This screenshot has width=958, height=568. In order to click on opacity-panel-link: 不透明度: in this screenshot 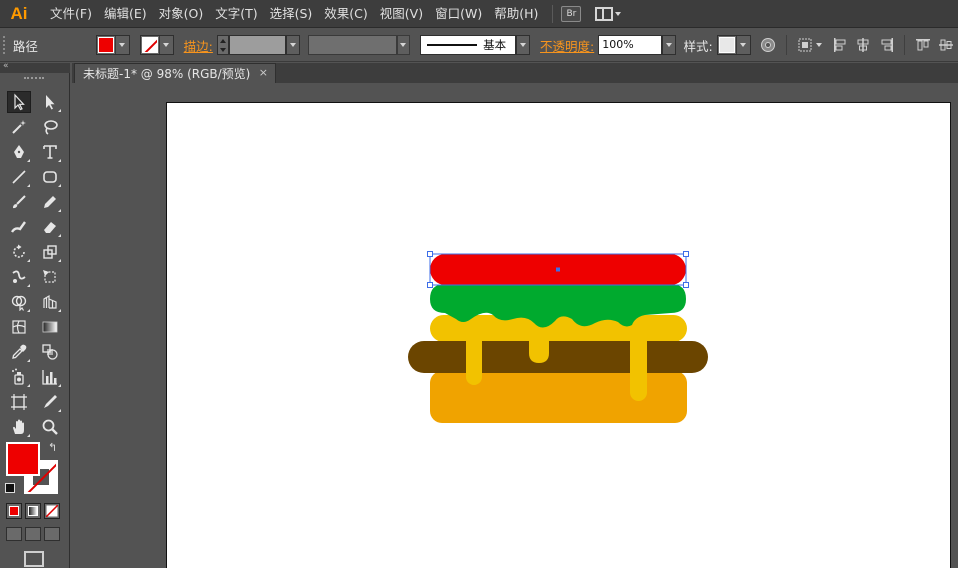, I will do `click(567, 45)`.